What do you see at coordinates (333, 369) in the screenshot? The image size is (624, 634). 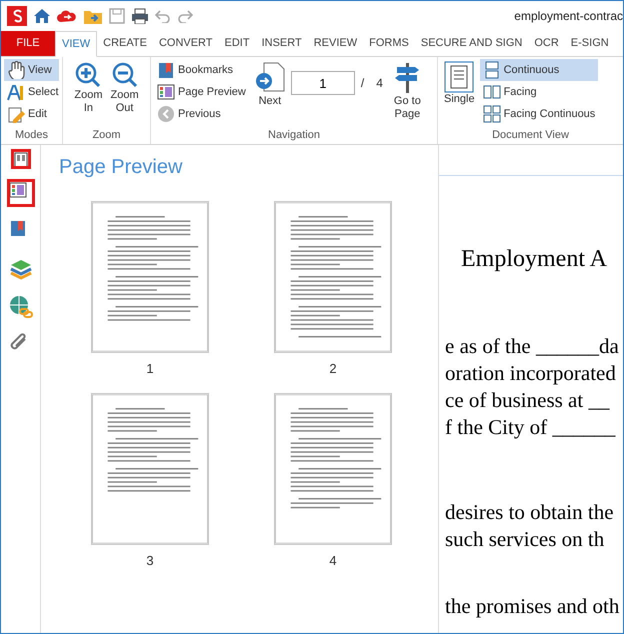 I see `page-number: 2` at bounding box center [333, 369].